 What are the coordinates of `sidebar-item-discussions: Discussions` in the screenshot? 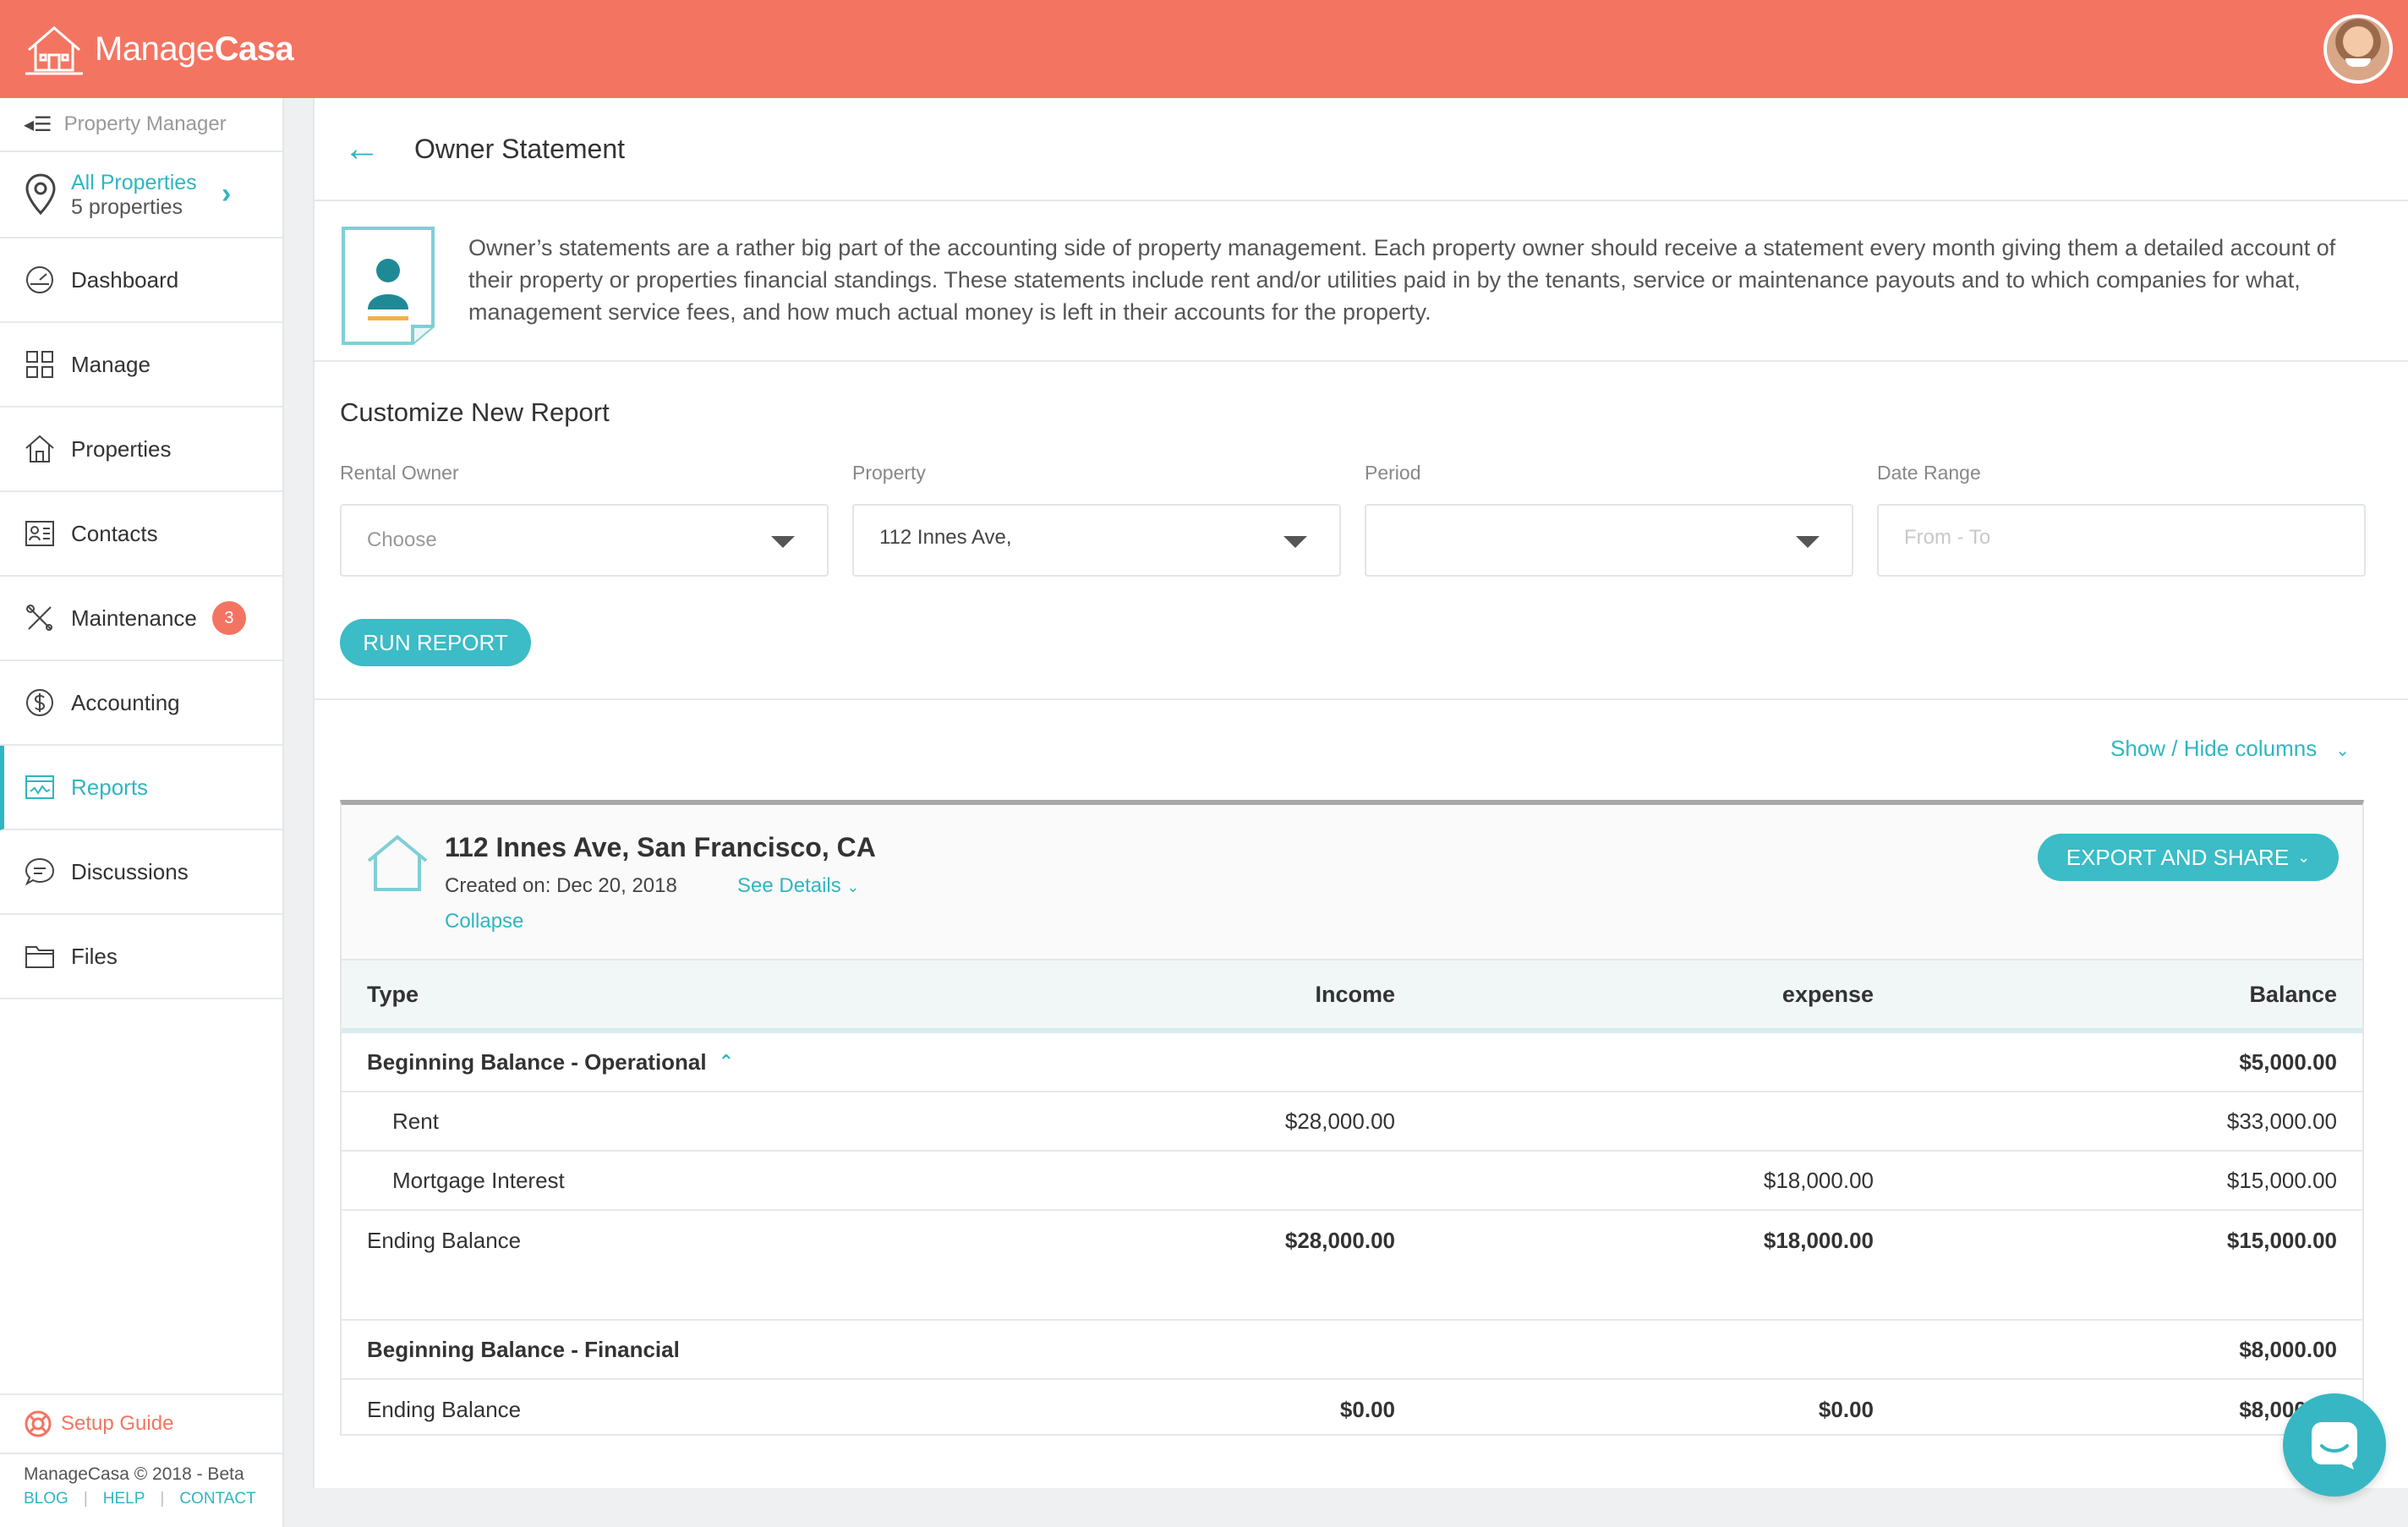 It's located at (141, 872).